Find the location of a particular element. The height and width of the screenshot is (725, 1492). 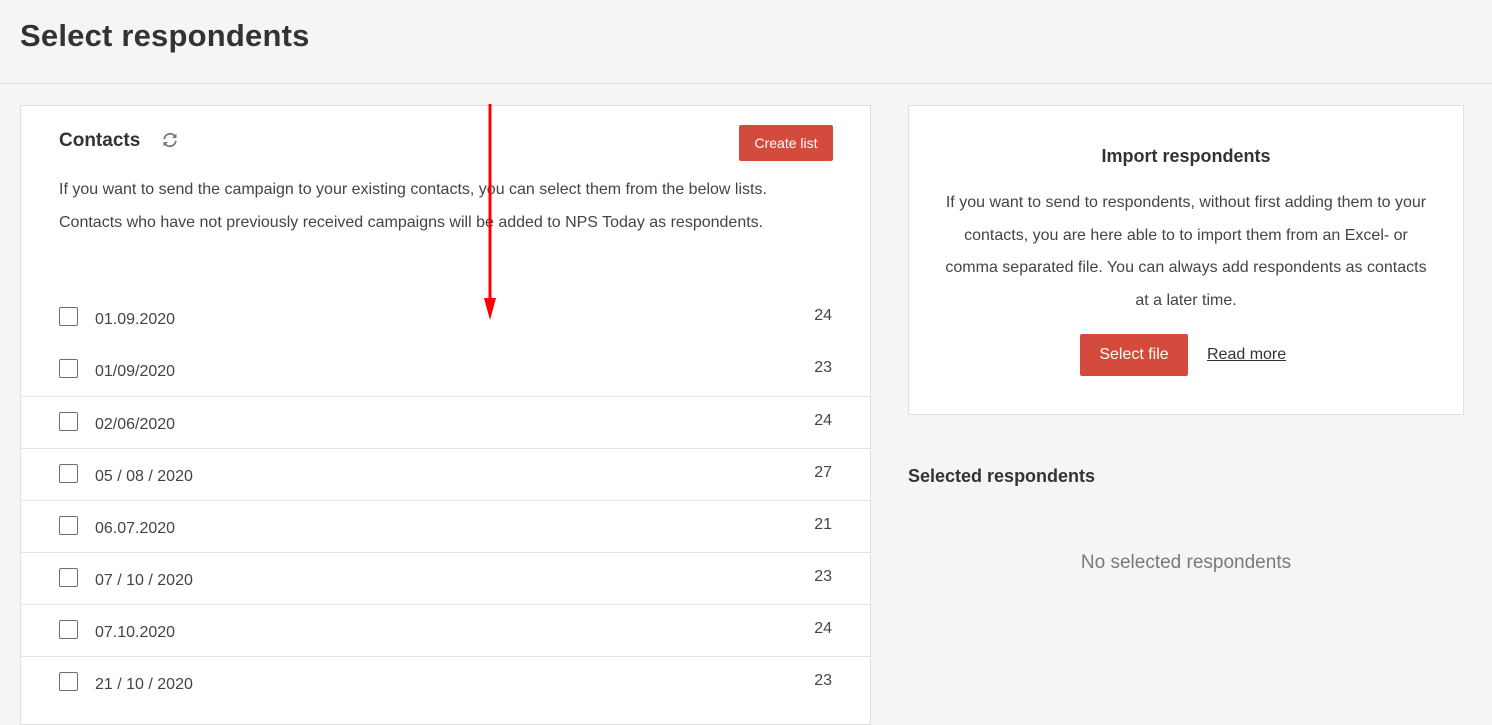

no-selected-respondents-text: No selected respondents is located at coordinates (1186, 562).